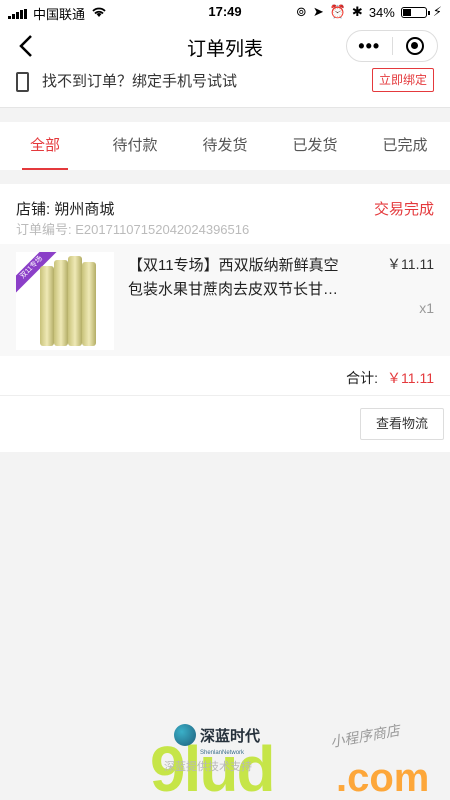 This screenshot has height=800, width=450. I want to click on tab-pending-payment: 待付款, so click(135, 146).